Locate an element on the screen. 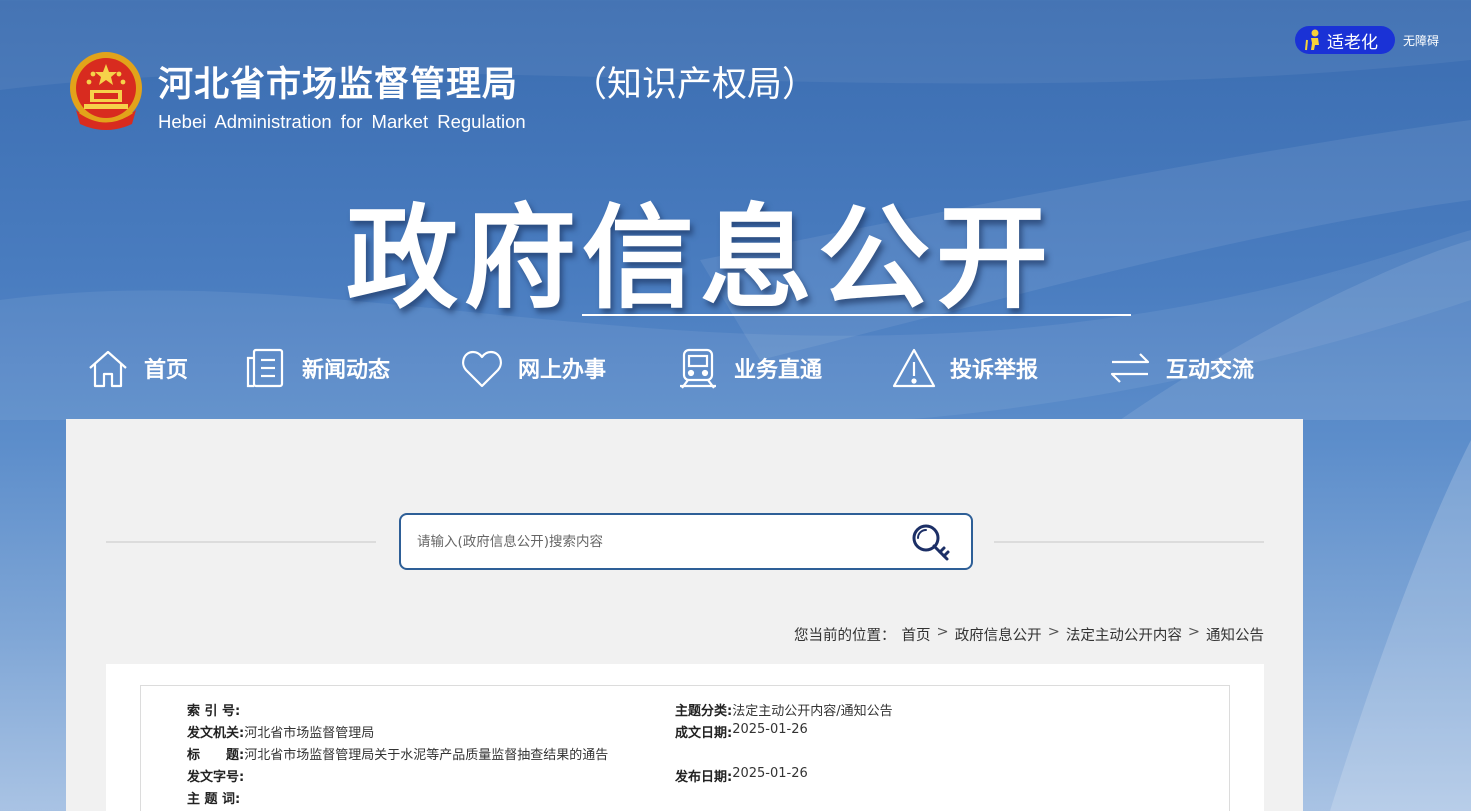 The height and width of the screenshot is (811, 1471). nav-item-complaint: 投诉举报 is located at coordinates (965, 368).